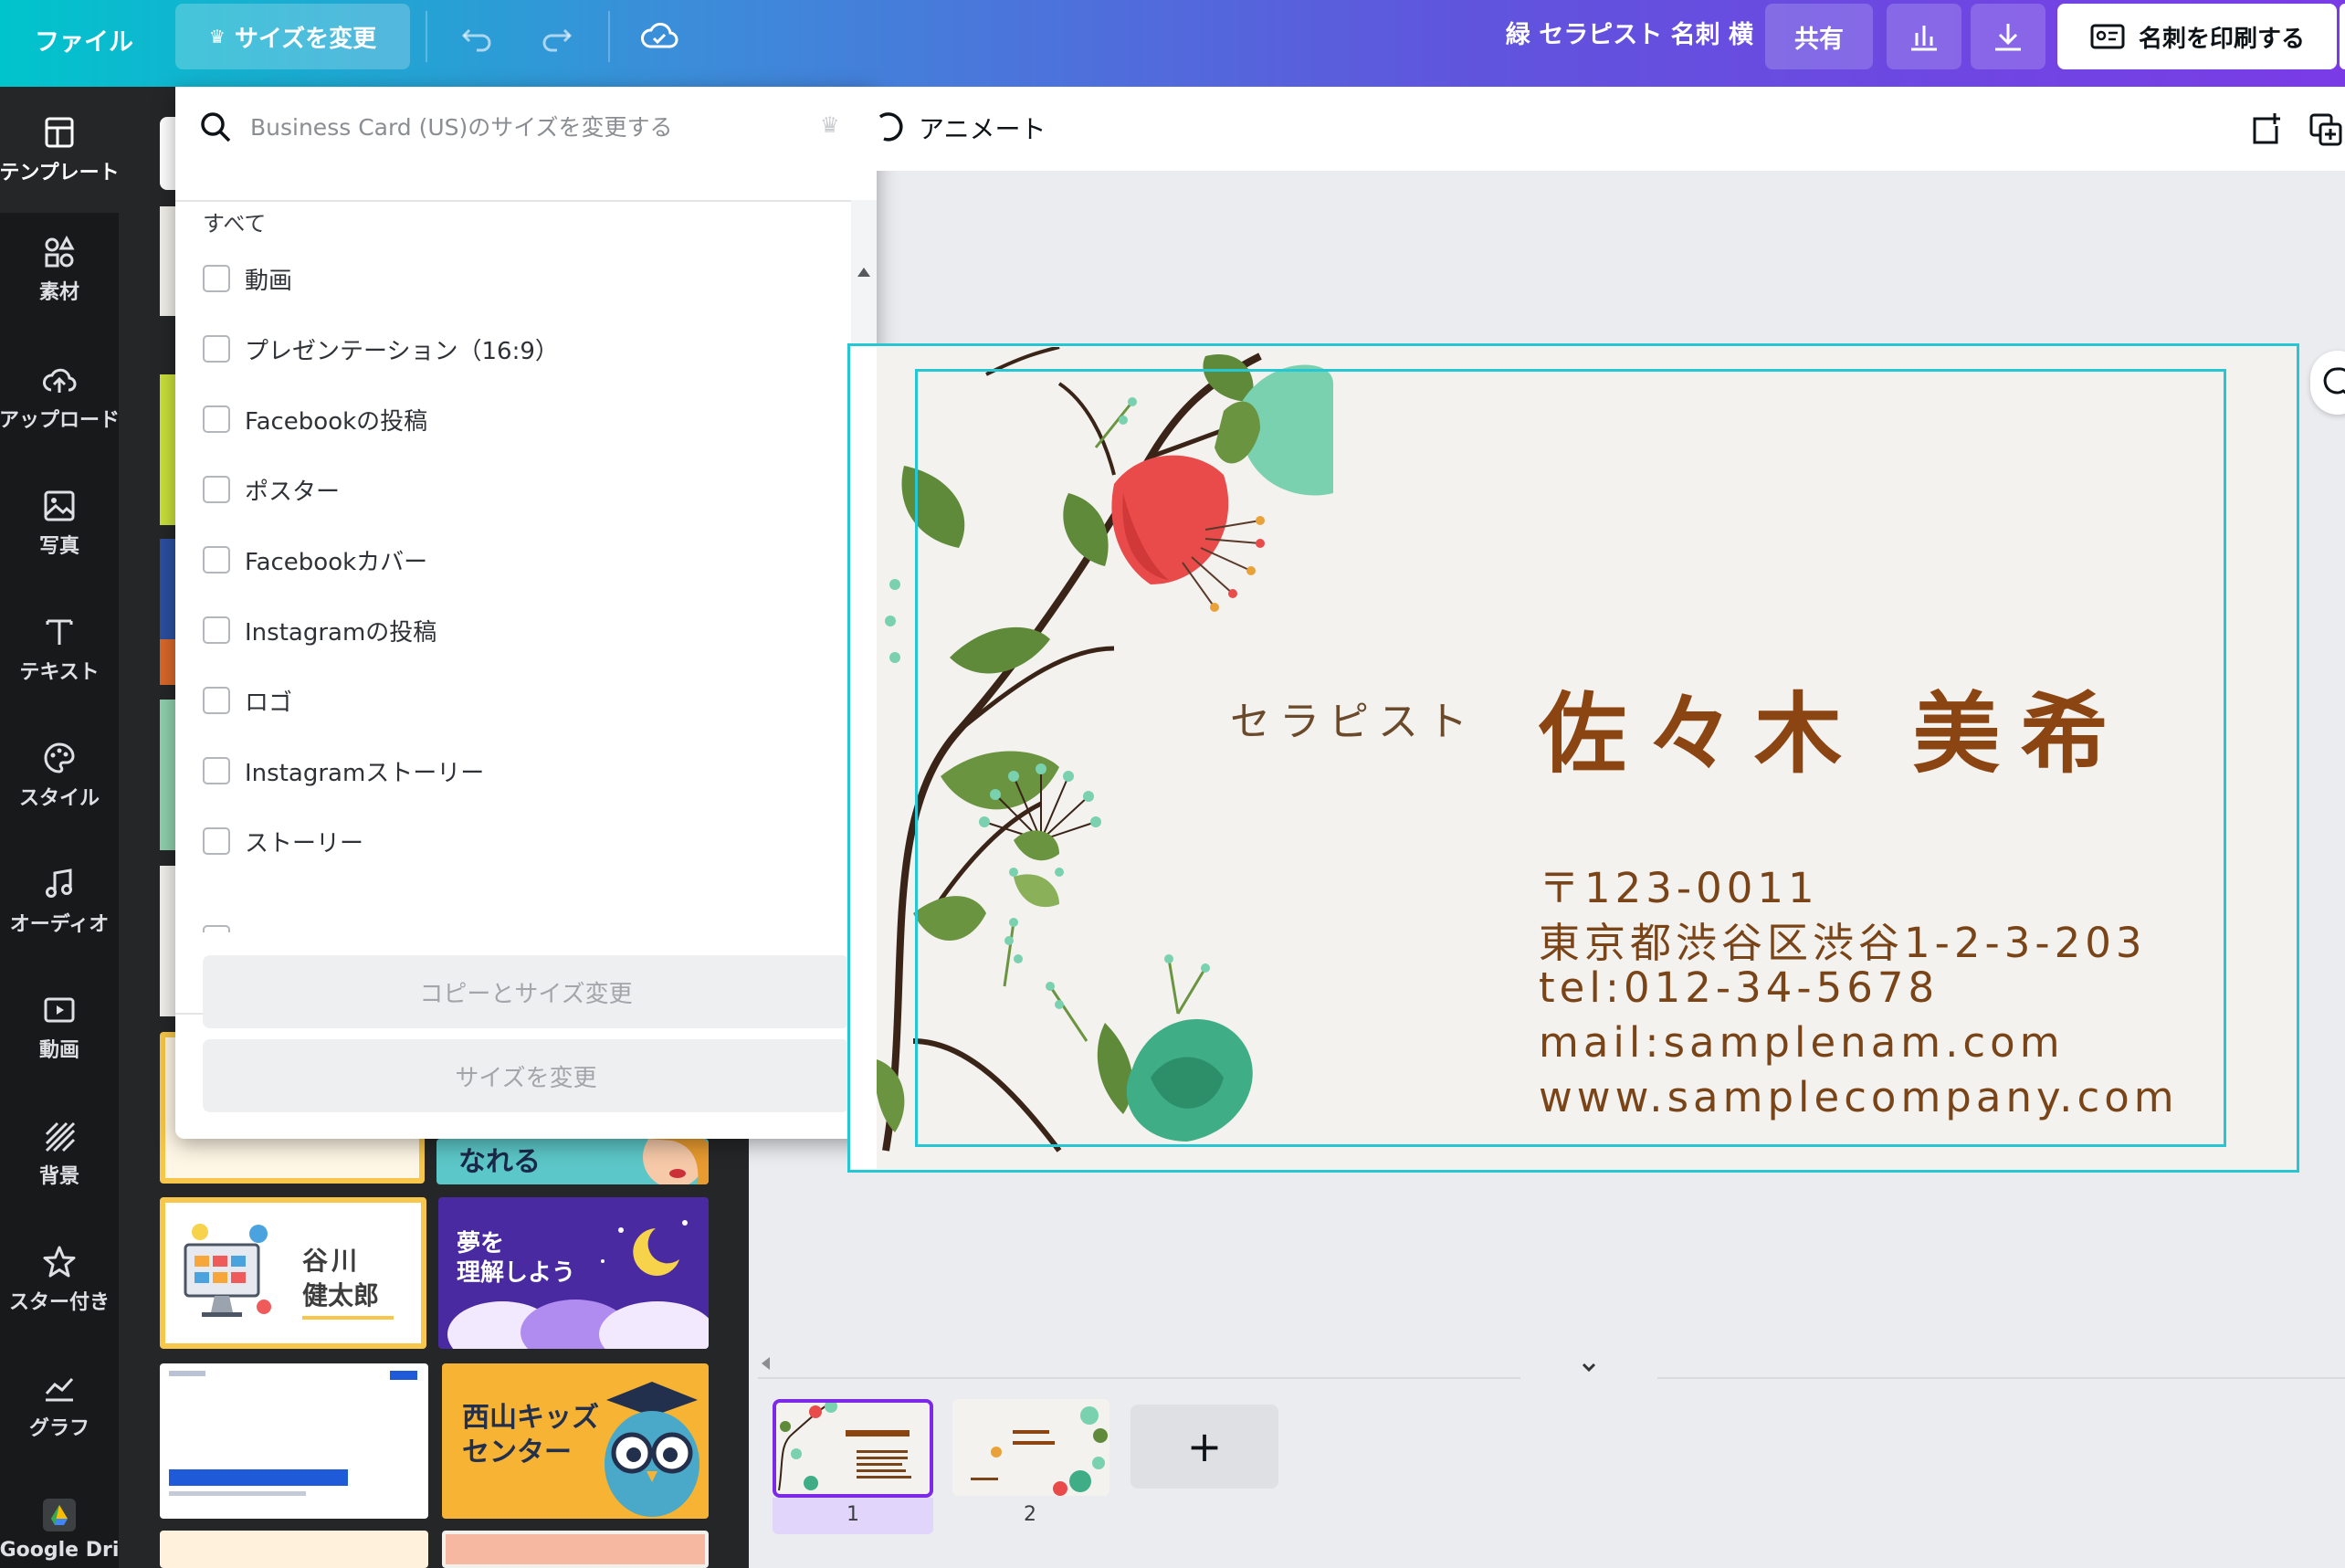 This screenshot has width=2345, height=1568. Describe the element at coordinates (341, 632) in the screenshot. I see `option-label: Instagramの投稿` at that location.